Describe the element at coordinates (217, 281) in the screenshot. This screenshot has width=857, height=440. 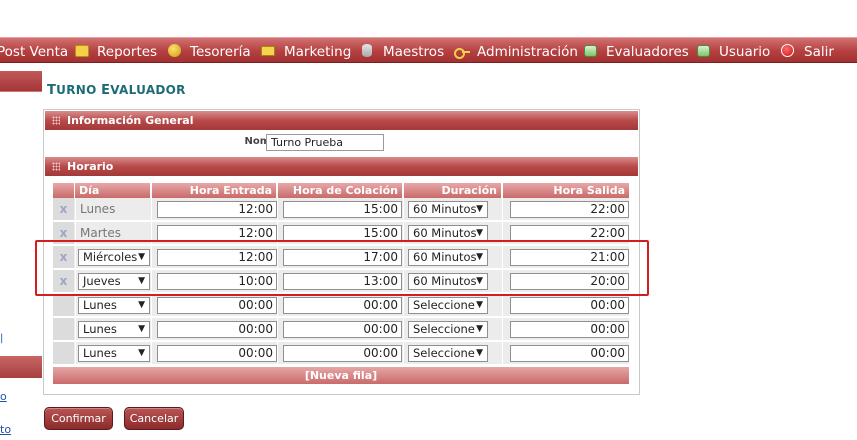
I see `hora-entrada-input: 10:00` at that location.